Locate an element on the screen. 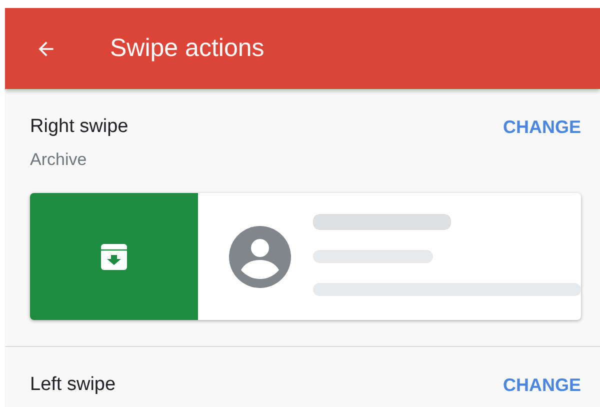 The width and height of the screenshot is (600, 407). setting-value: Archive is located at coordinates (59, 160).